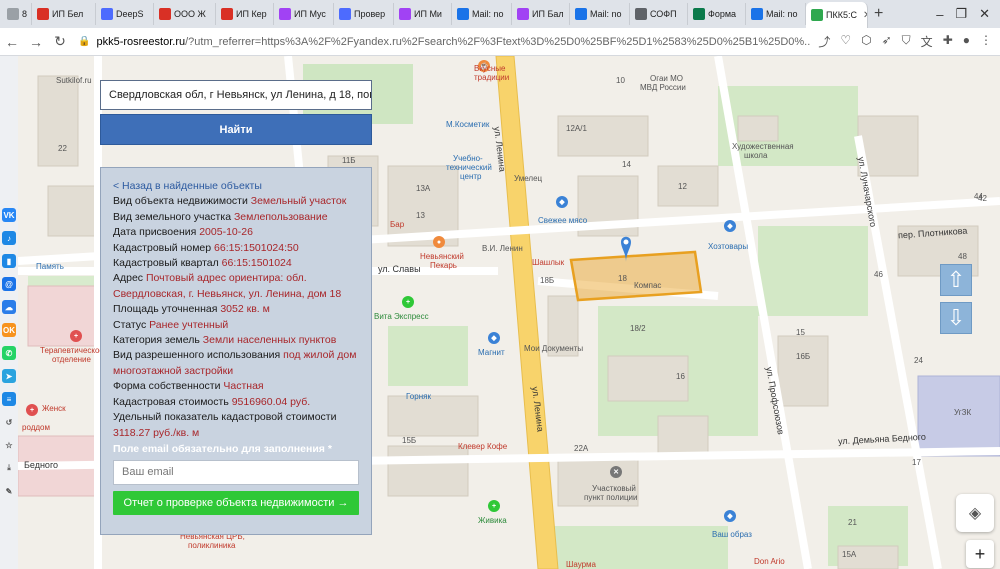  What do you see at coordinates (927, 41) in the screenshot?
I see `translate-icon: 文` at bounding box center [927, 41].